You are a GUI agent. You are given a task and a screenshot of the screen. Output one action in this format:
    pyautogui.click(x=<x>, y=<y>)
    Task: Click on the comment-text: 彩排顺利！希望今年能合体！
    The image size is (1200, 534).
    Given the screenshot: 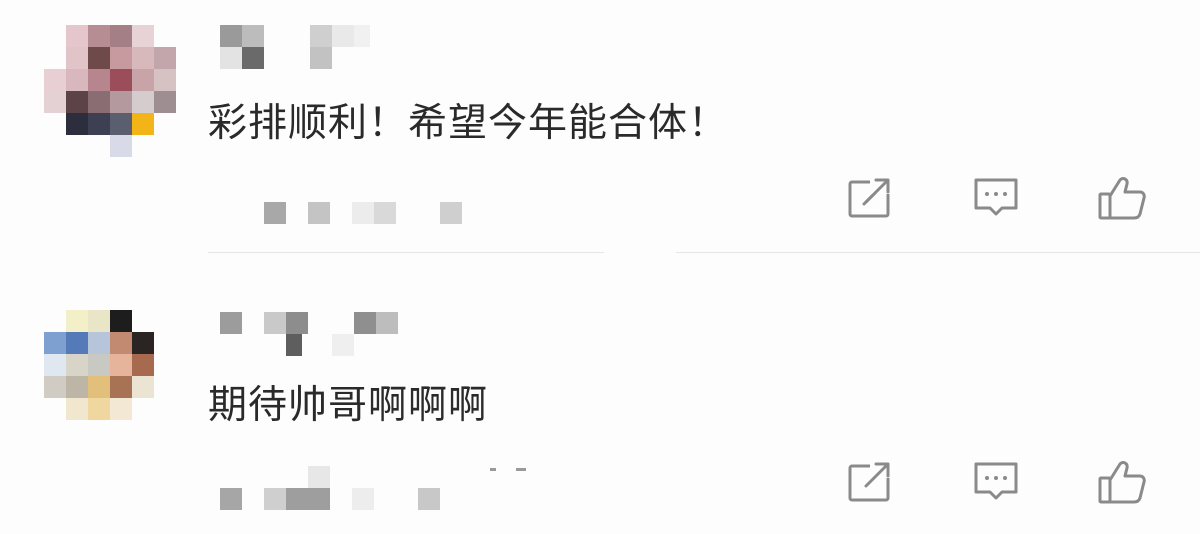 What is the action you would take?
    pyautogui.click(x=468, y=123)
    